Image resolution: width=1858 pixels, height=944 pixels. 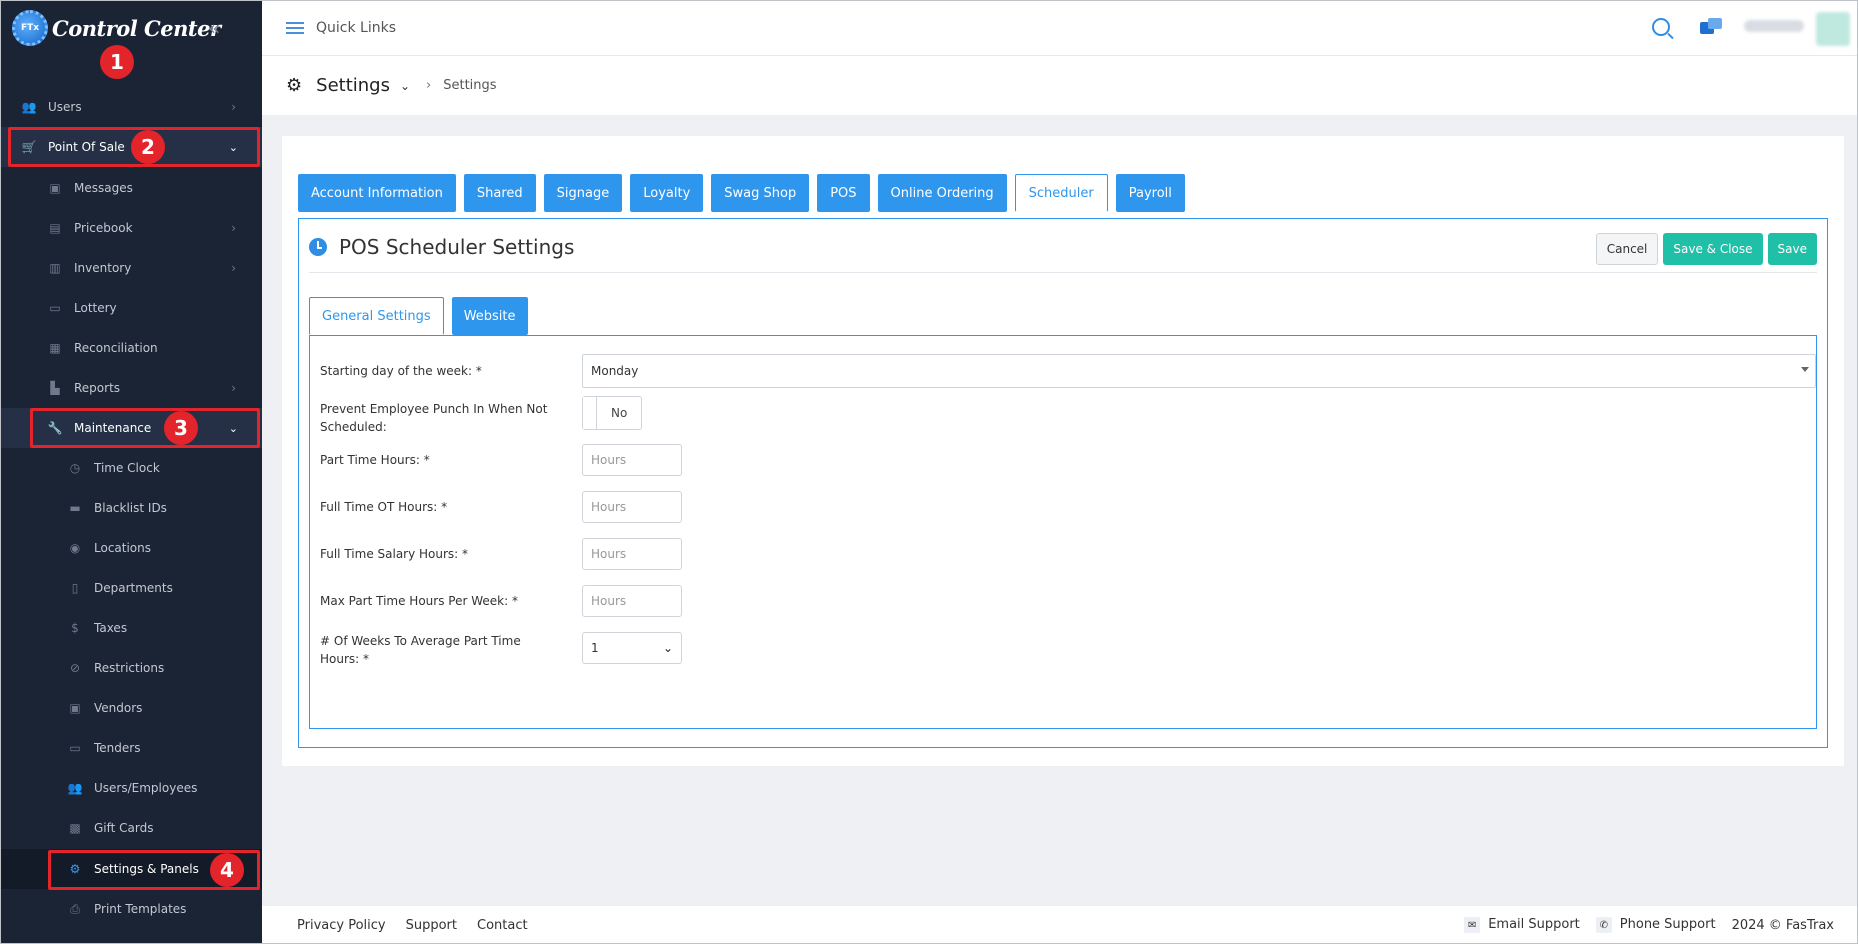 What do you see at coordinates (1060, 28) in the screenshot?
I see `top-bar: Quick Links` at bounding box center [1060, 28].